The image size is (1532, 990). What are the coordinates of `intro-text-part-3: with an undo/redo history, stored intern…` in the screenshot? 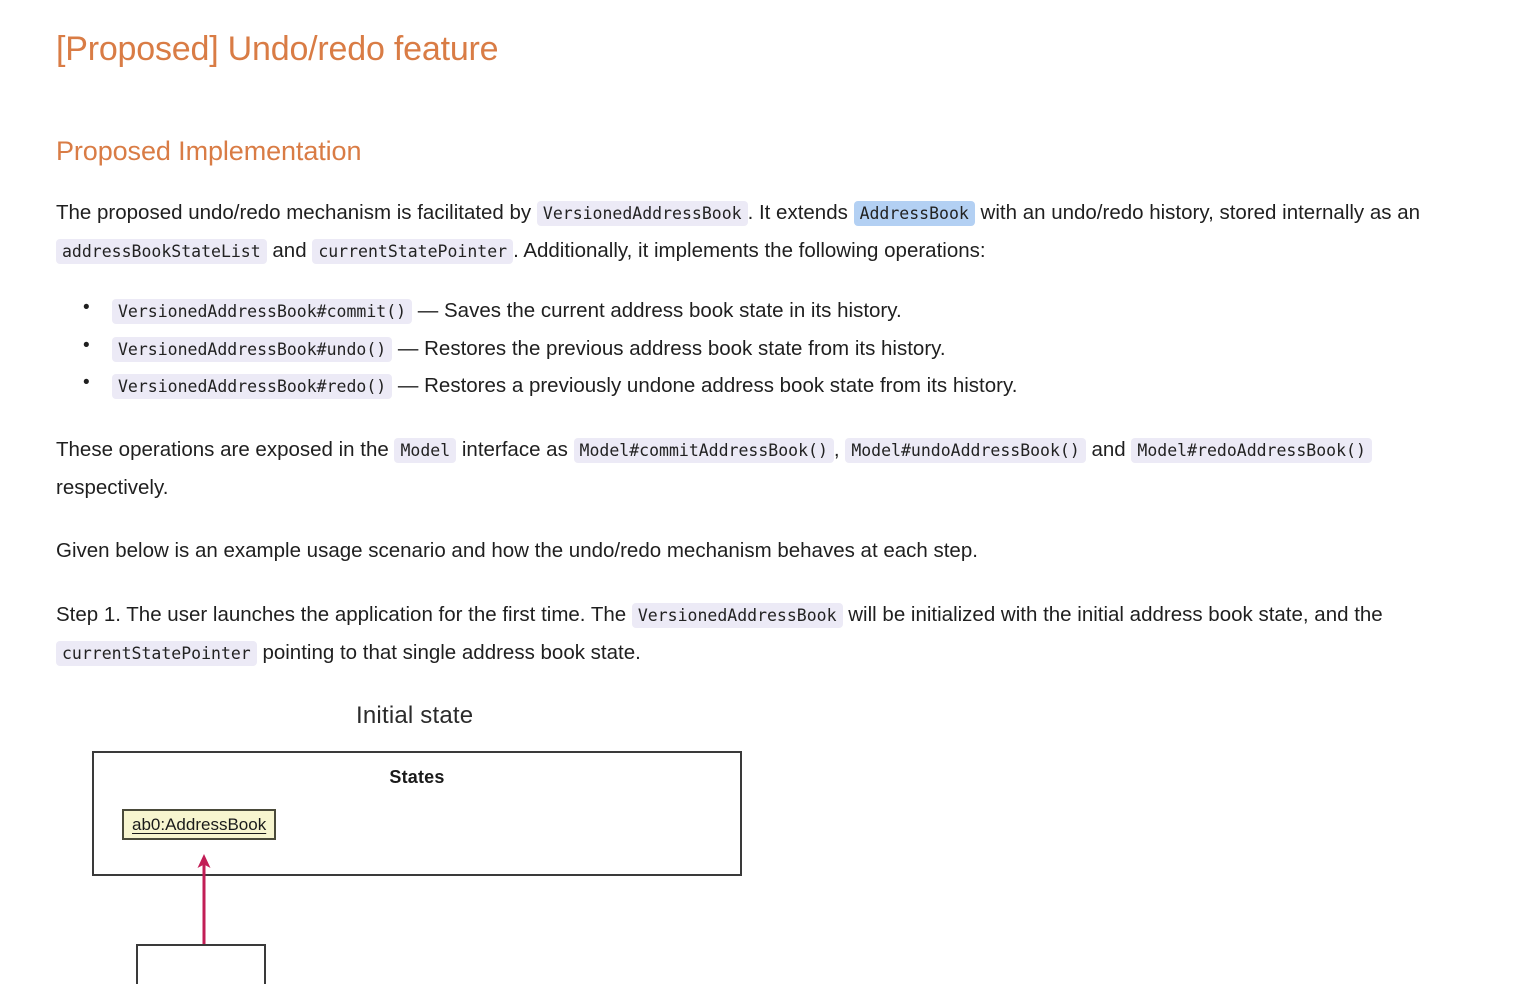 It's located at (1200, 213).